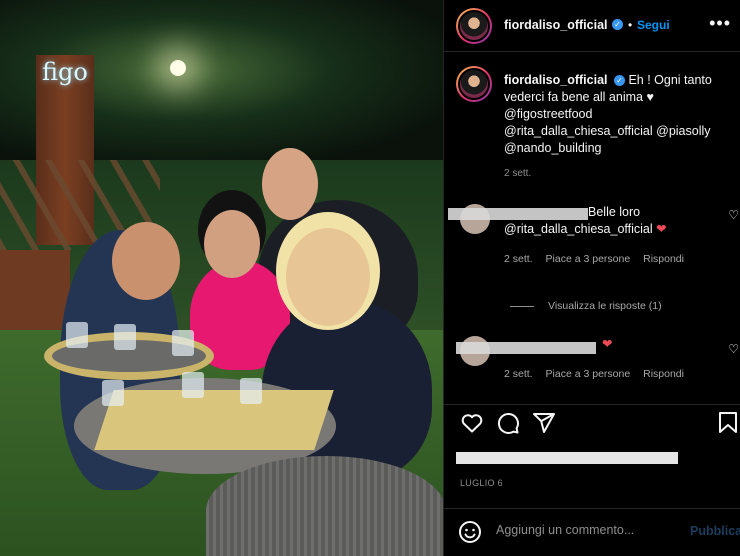 The image size is (740, 556). Describe the element at coordinates (592, 424) in the screenshot. I see `post-actions` at that location.